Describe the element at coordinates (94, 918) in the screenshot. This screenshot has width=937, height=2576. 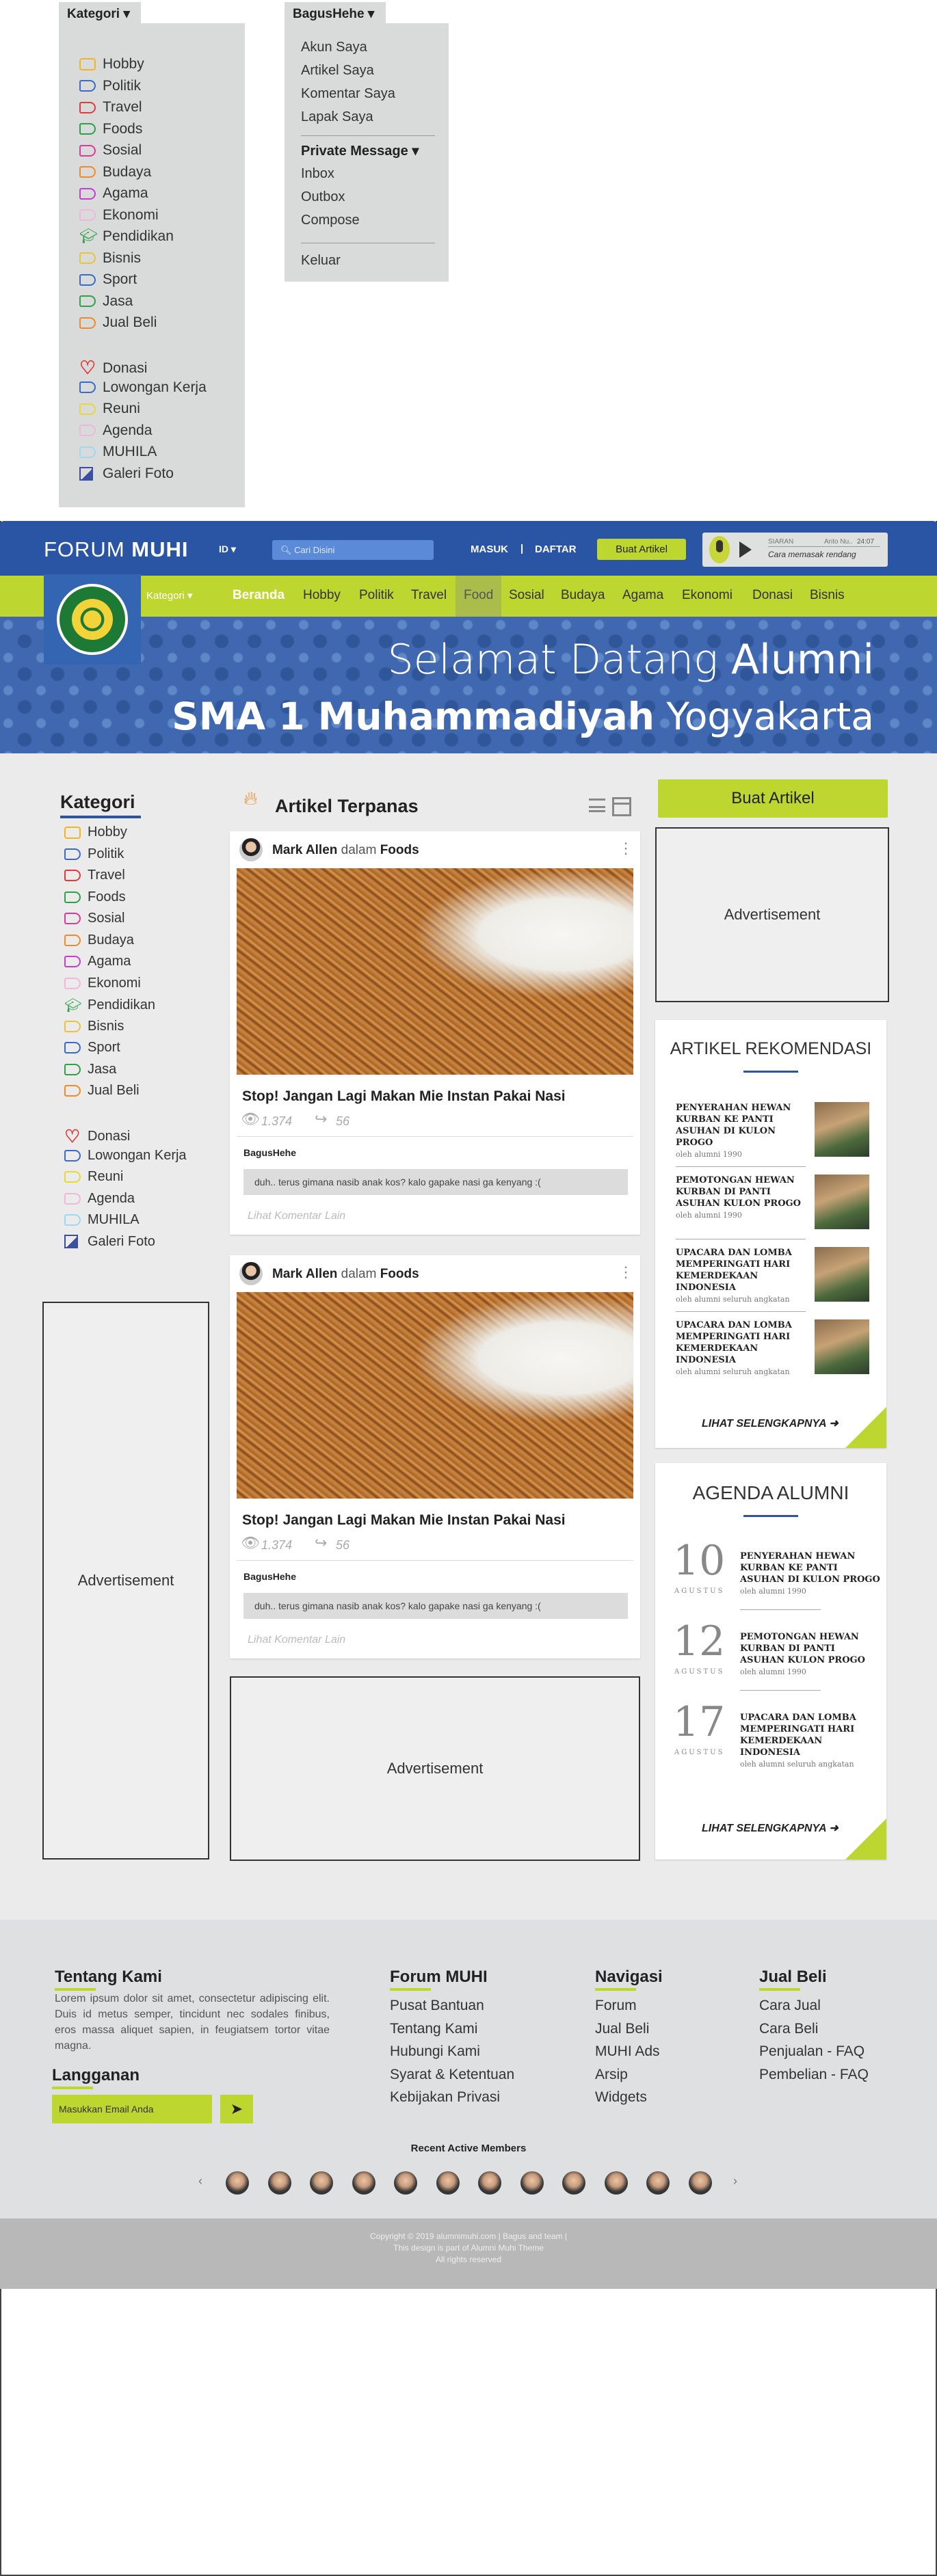
I see `sidebar-item-sosial: Sosial` at that location.